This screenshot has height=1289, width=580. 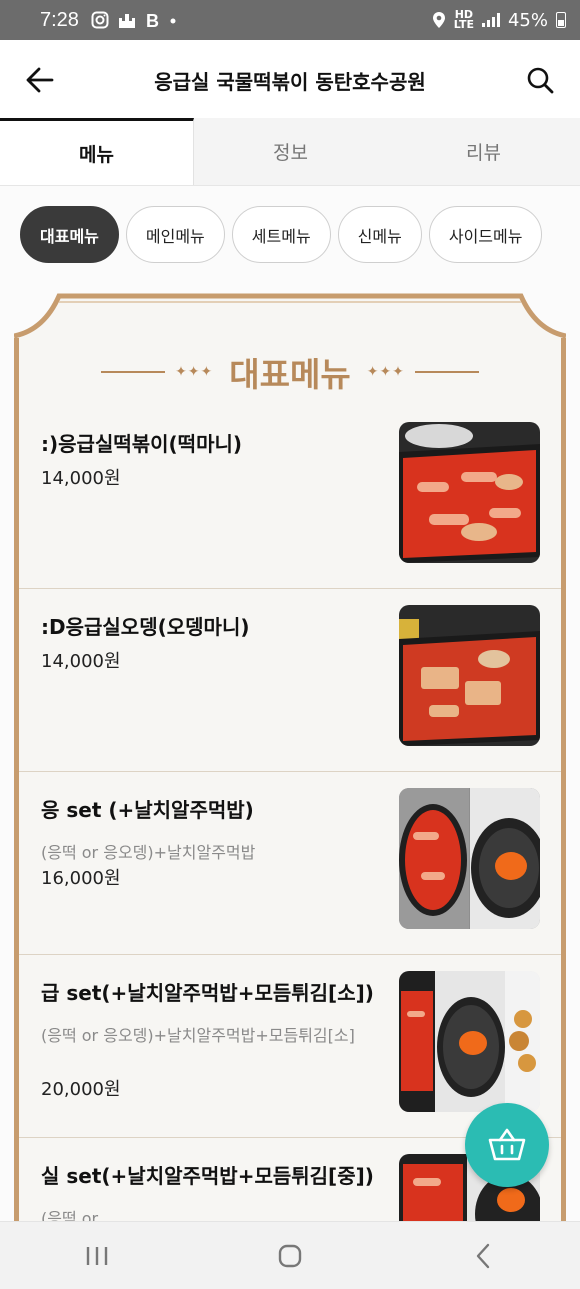 I want to click on ornament-right: ✦✦✦, so click(x=385, y=372).